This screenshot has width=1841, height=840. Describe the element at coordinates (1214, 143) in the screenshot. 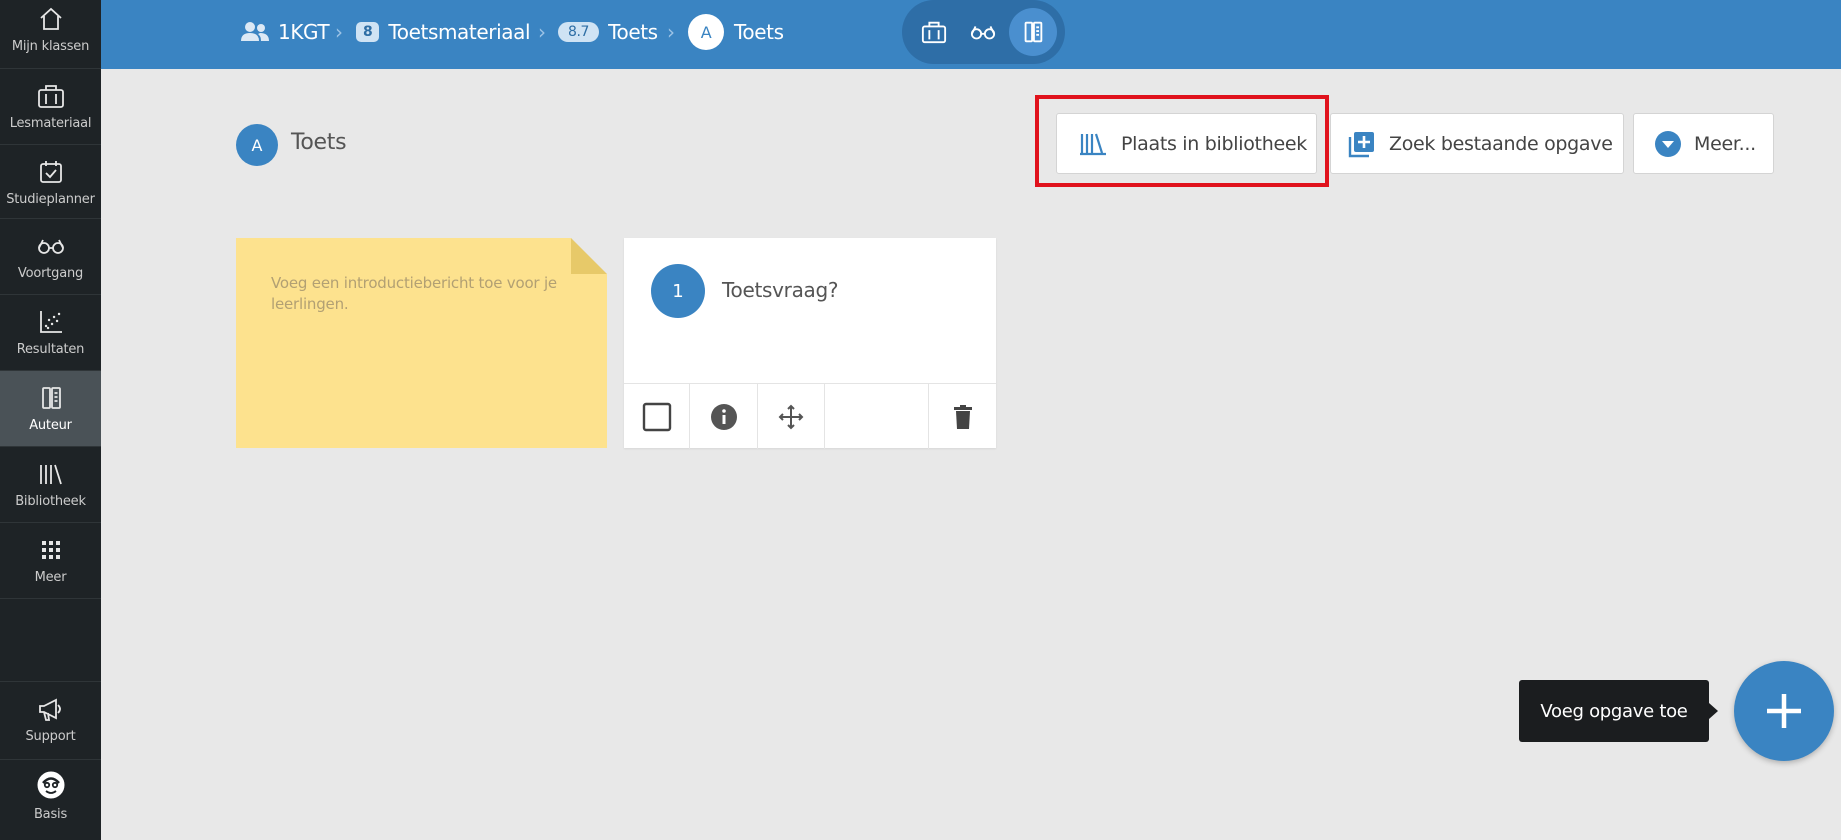

I see `button-label: Plaats in bibliotheek` at that location.